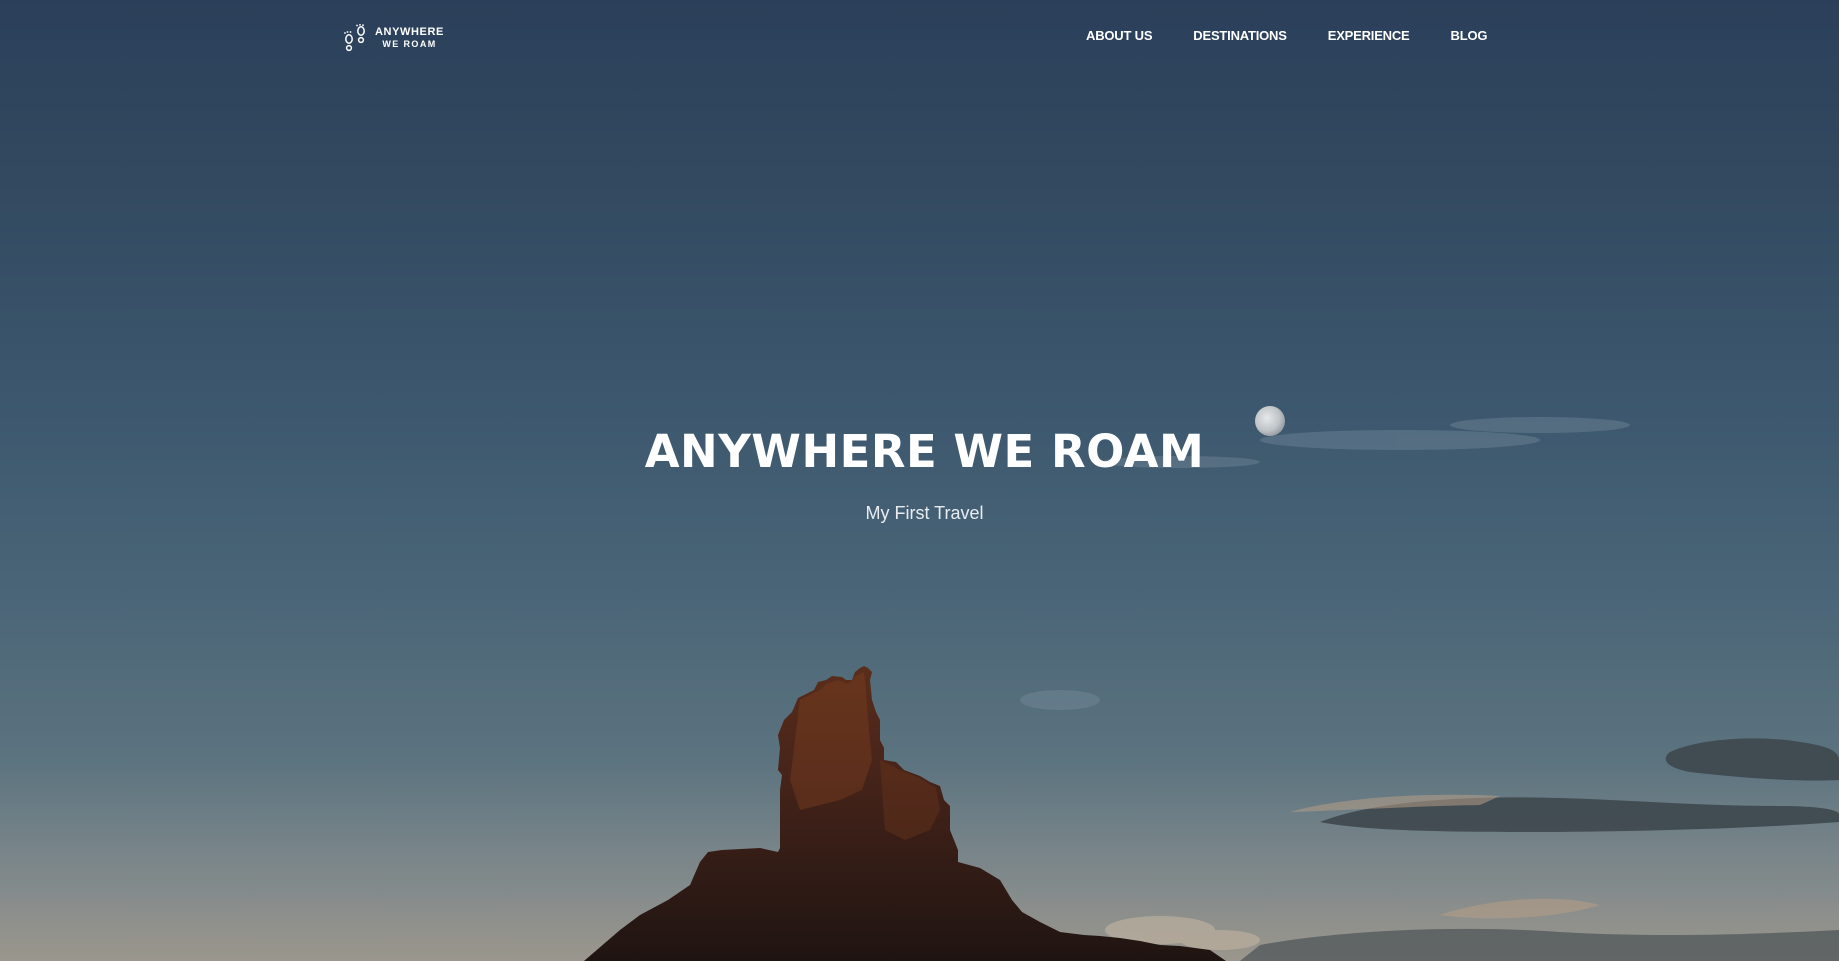  Describe the element at coordinates (924, 513) in the screenshot. I see `hero-subtitle: My First Travel` at that location.